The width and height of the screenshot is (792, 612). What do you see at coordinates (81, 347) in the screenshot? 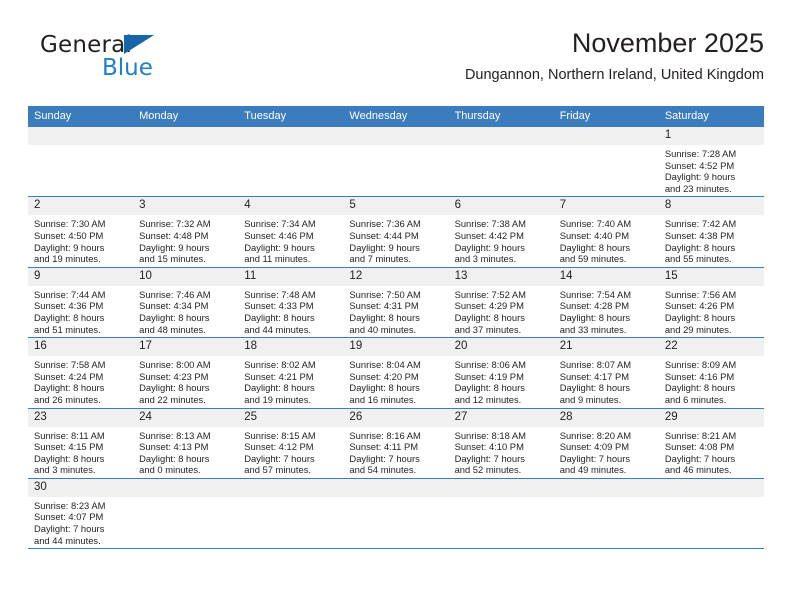
I see `day-number: 16` at bounding box center [81, 347].